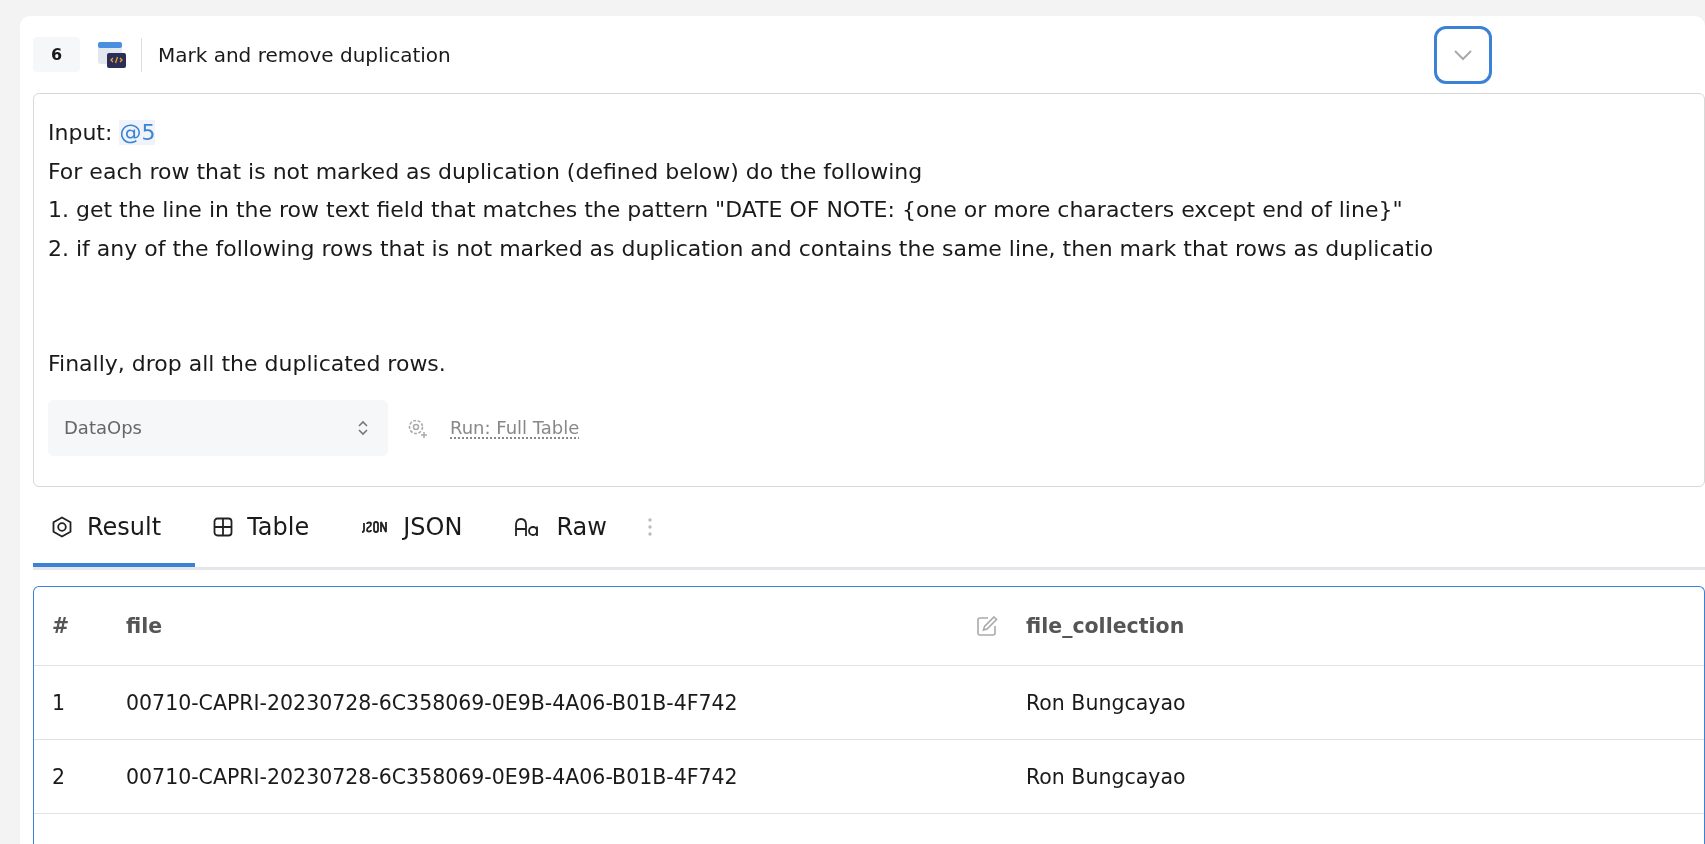 This screenshot has width=1705, height=844. Describe the element at coordinates (223, 526) in the screenshot. I see `grid-icon` at that location.